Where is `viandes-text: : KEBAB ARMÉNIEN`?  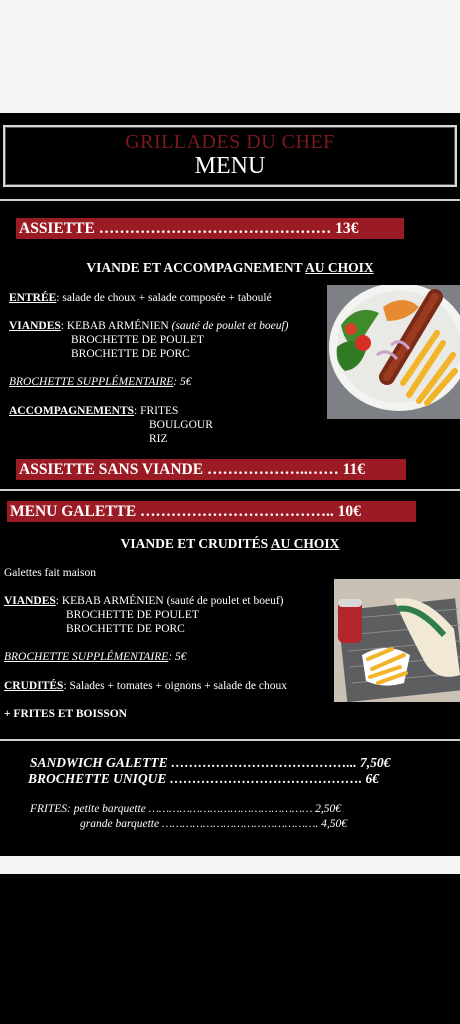 viandes-text: : KEBAB ARMÉNIEN is located at coordinates (114, 326).